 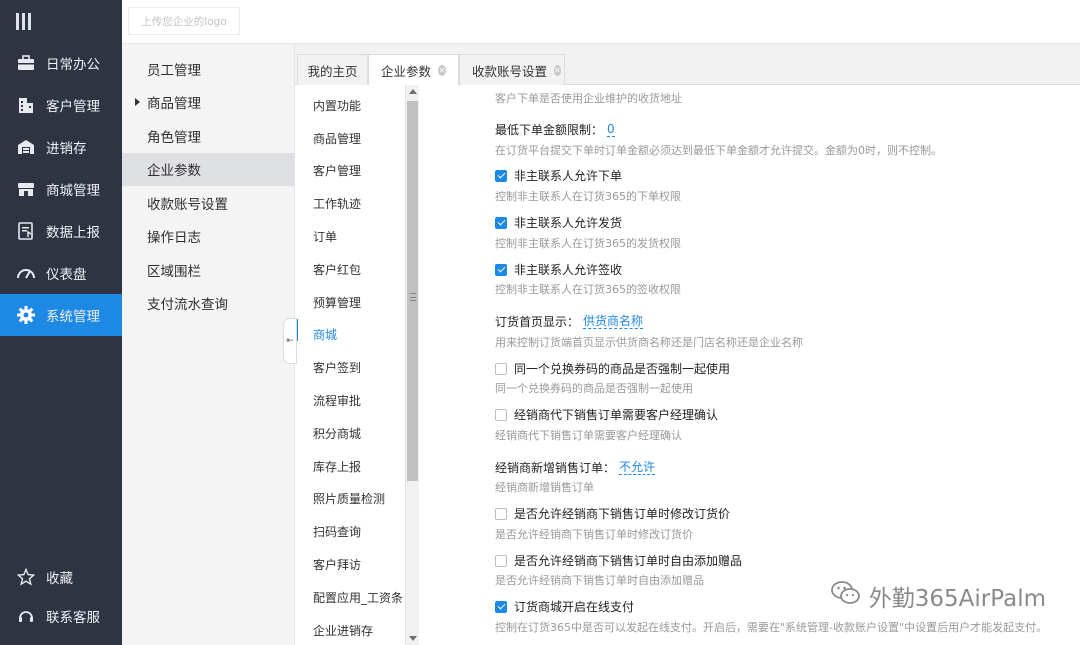 I want to click on category-item: 订单, so click(x=350, y=236).